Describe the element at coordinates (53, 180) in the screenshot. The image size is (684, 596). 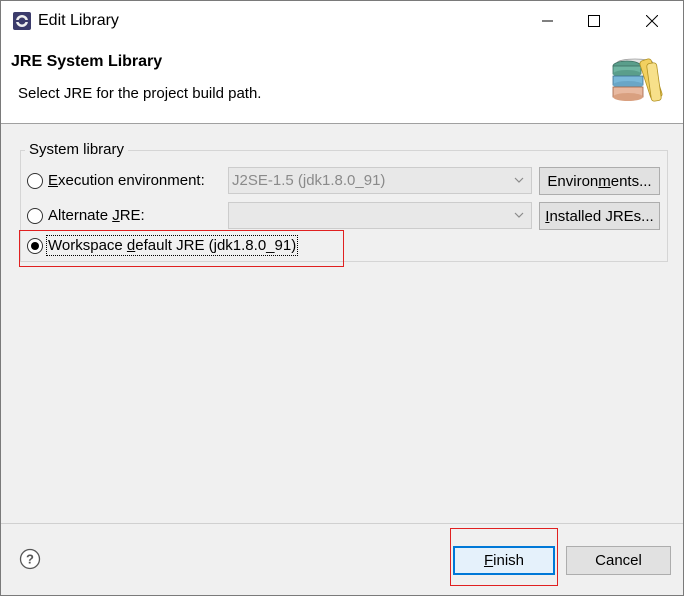
I see `mnemonic: E` at that location.